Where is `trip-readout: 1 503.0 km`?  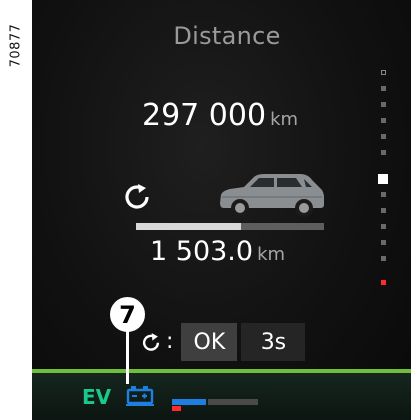
trip-readout: 1 503.0 km is located at coordinates (250, 251).